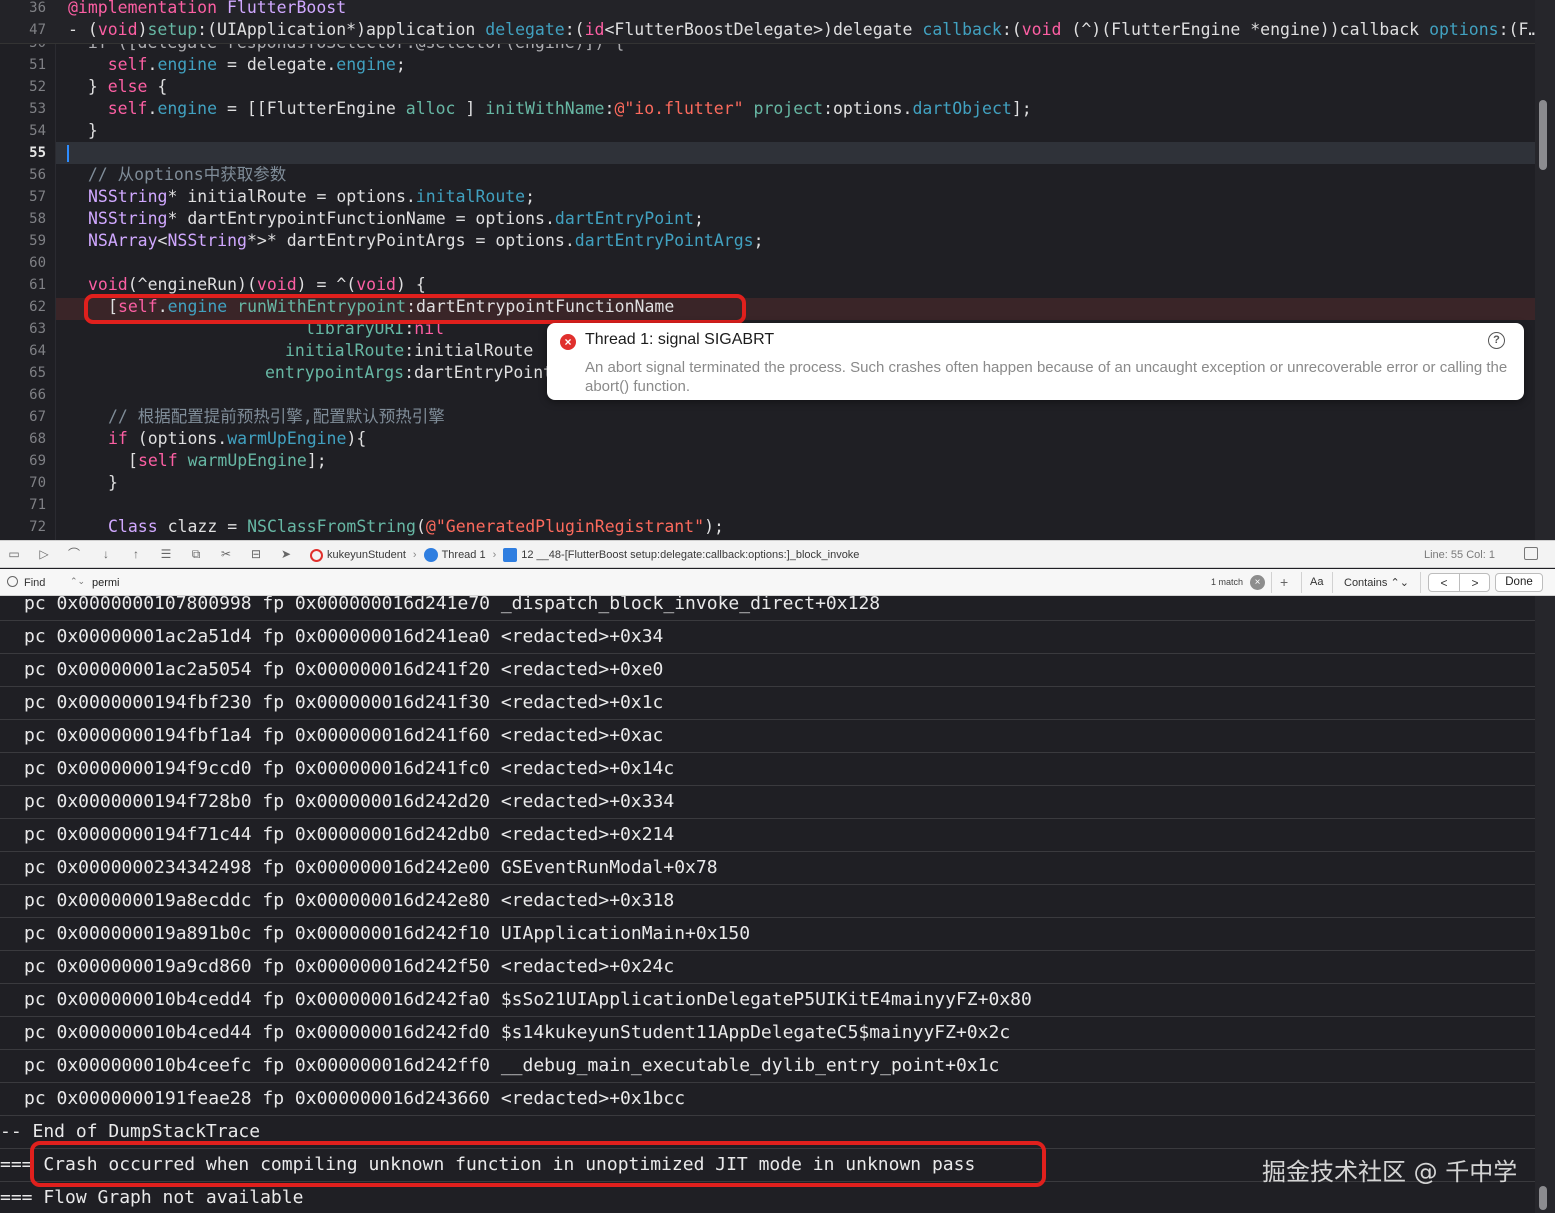  I want to click on line-number: 65, so click(23, 373).